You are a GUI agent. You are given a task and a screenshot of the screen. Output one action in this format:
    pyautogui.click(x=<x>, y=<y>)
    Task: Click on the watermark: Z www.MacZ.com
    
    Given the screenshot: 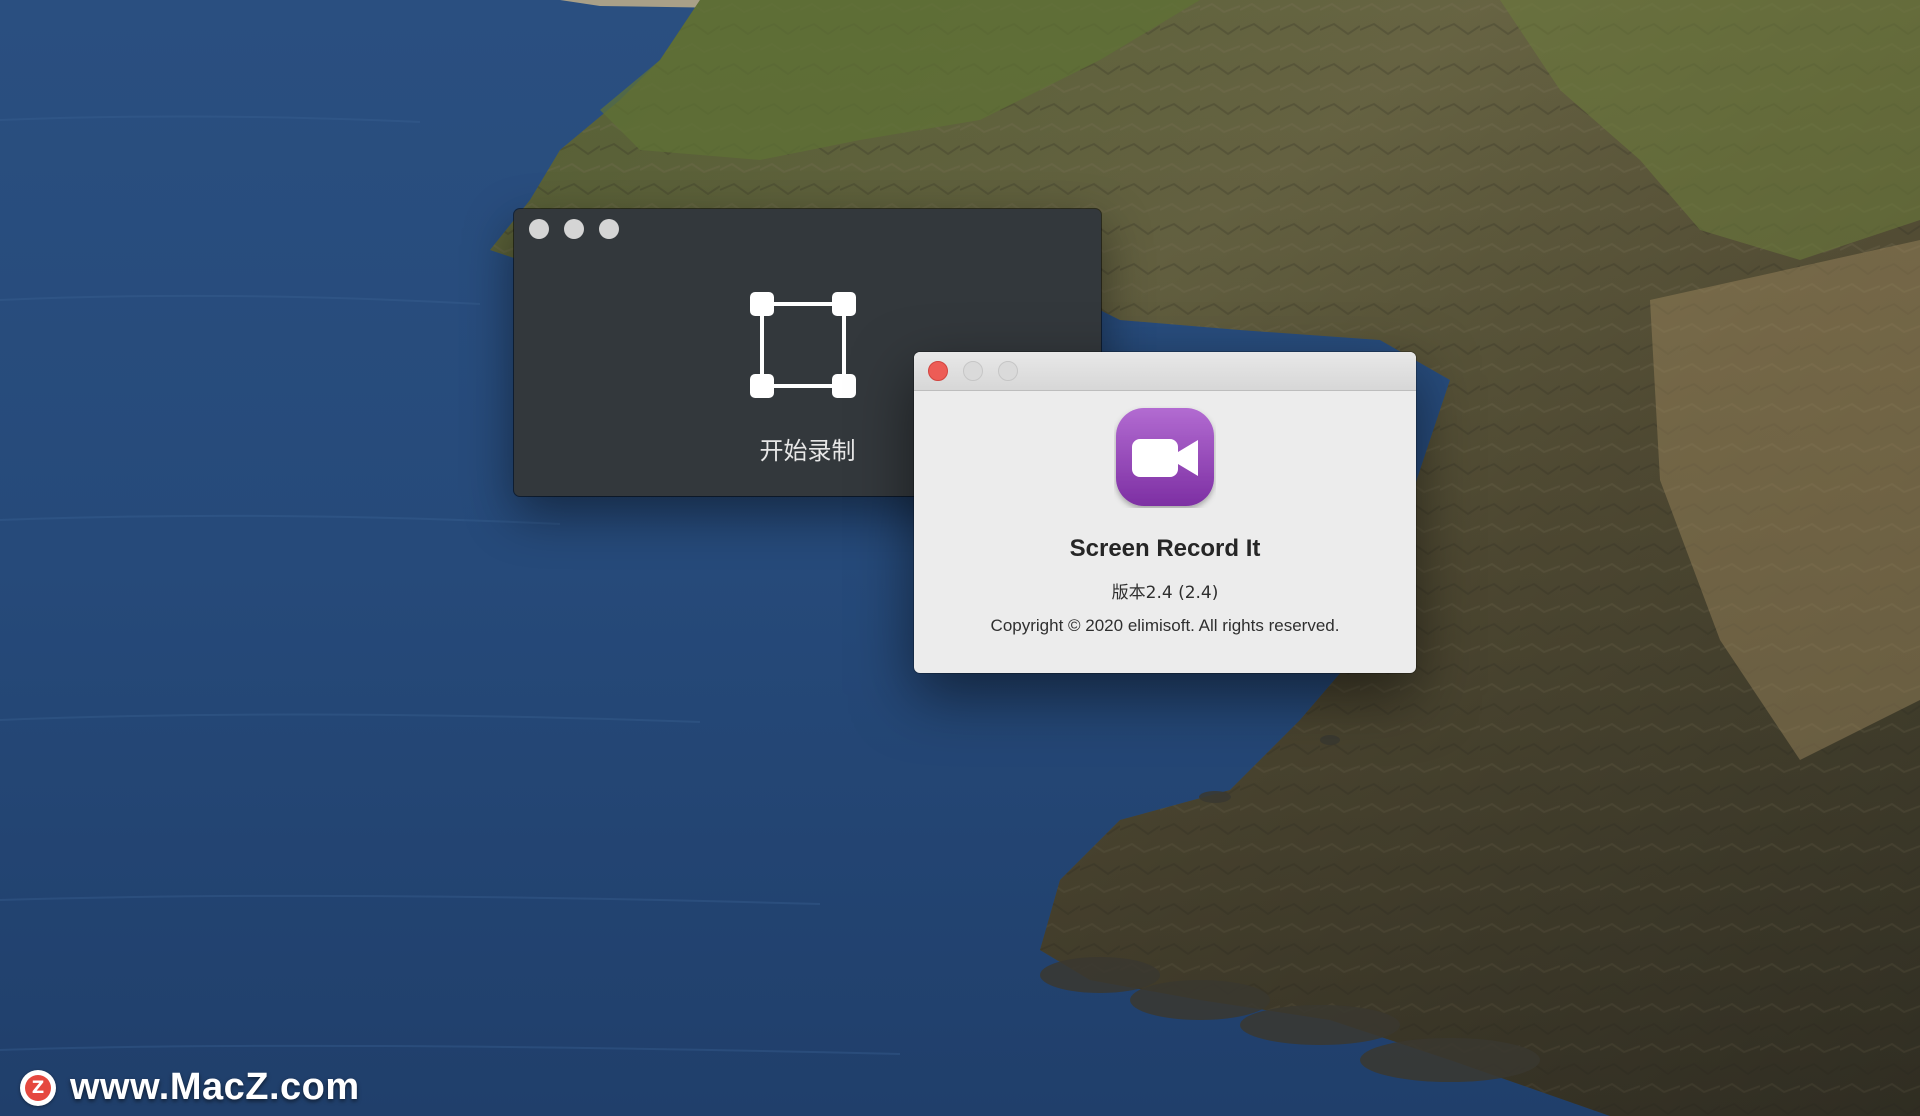 What is the action you would take?
    pyautogui.click(x=190, y=1087)
    